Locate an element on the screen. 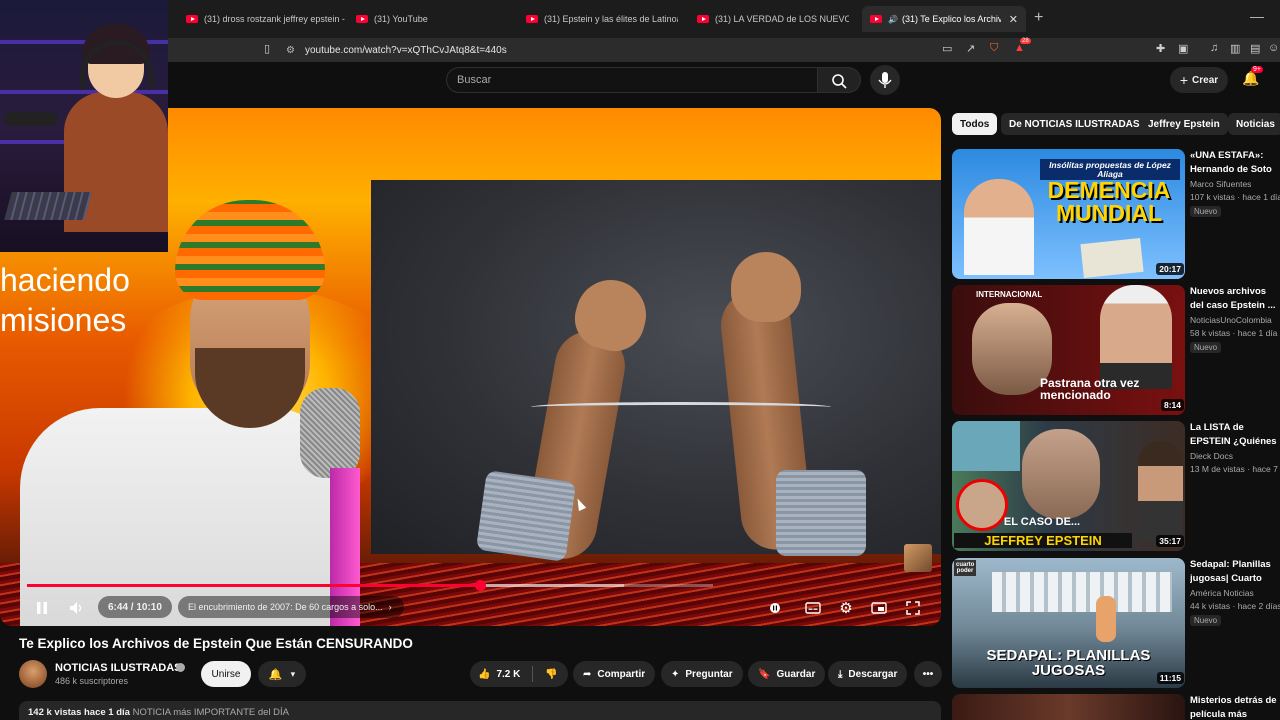 Image resolution: width=1280 pixels, height=720 pixels. site-settings-icon: ⚙ is located at coordinates (290, 50).